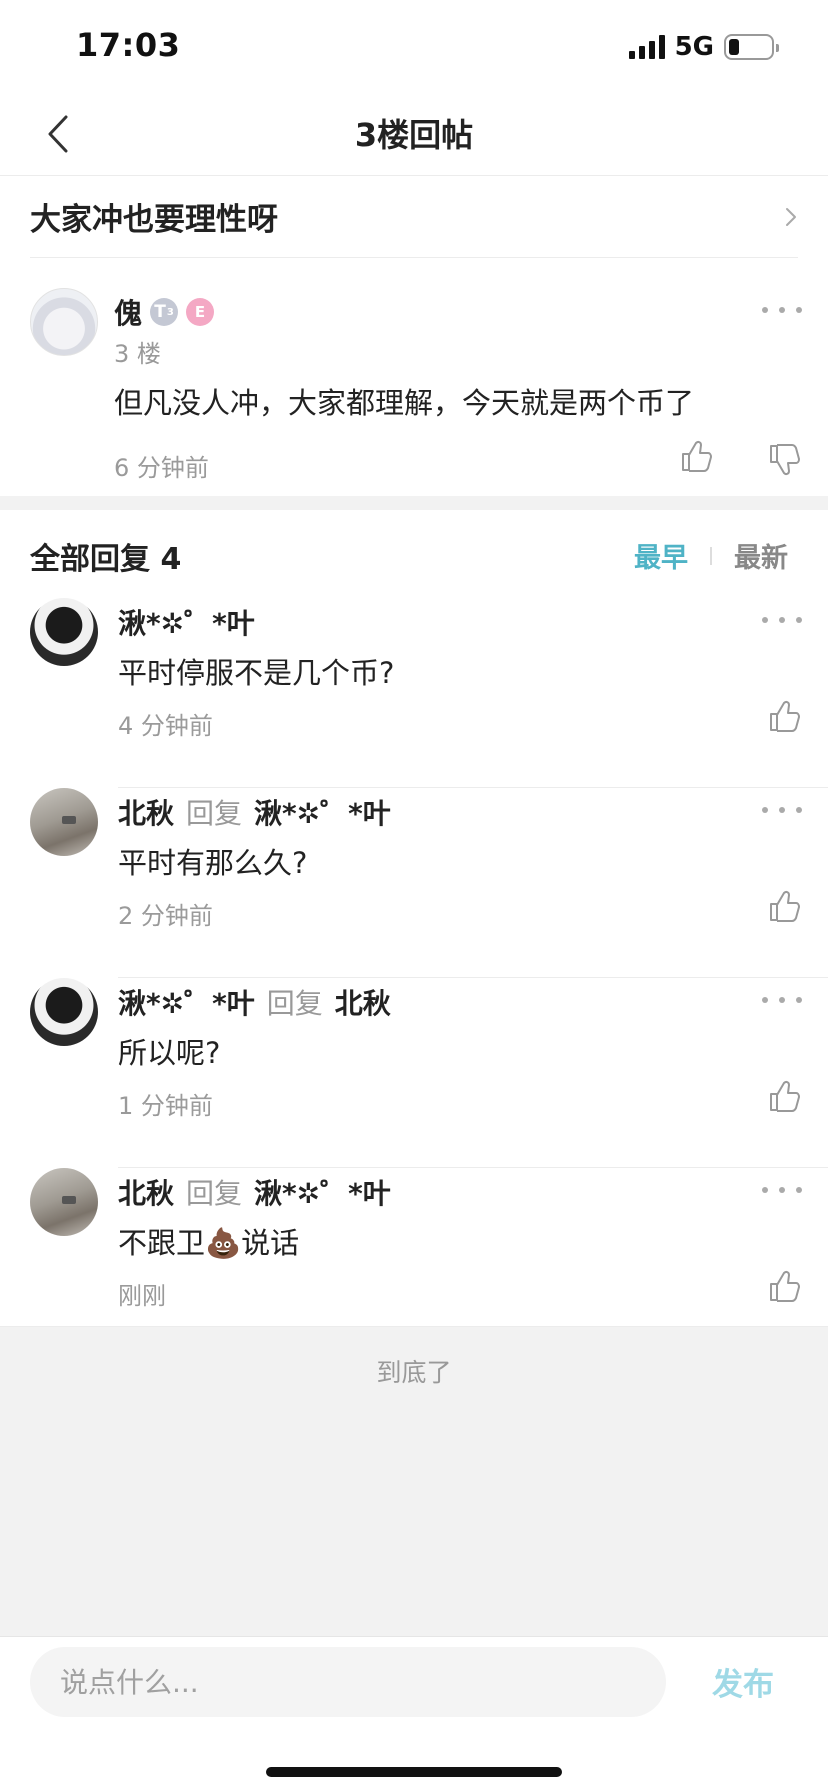 Image resolution: width=828 pixels, height=1792 pixels. What do you see at coordinates (414, 46) in the screenshot?
I see `status-bar: 17:03 5G` at bounding box center [414, 46].